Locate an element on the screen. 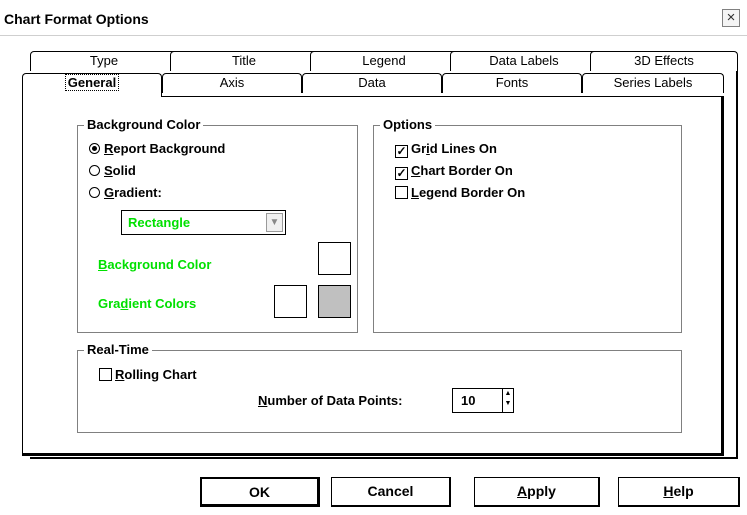 The height and width of the screenshot is (515, 747). gradient-shape-value: Rectangle is located at coordinates (159, 222).